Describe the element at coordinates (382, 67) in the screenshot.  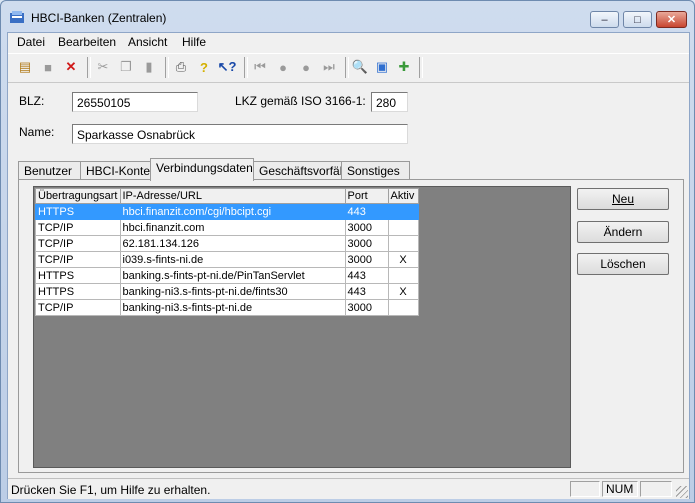
I see `image-icon: ▣` at that location.